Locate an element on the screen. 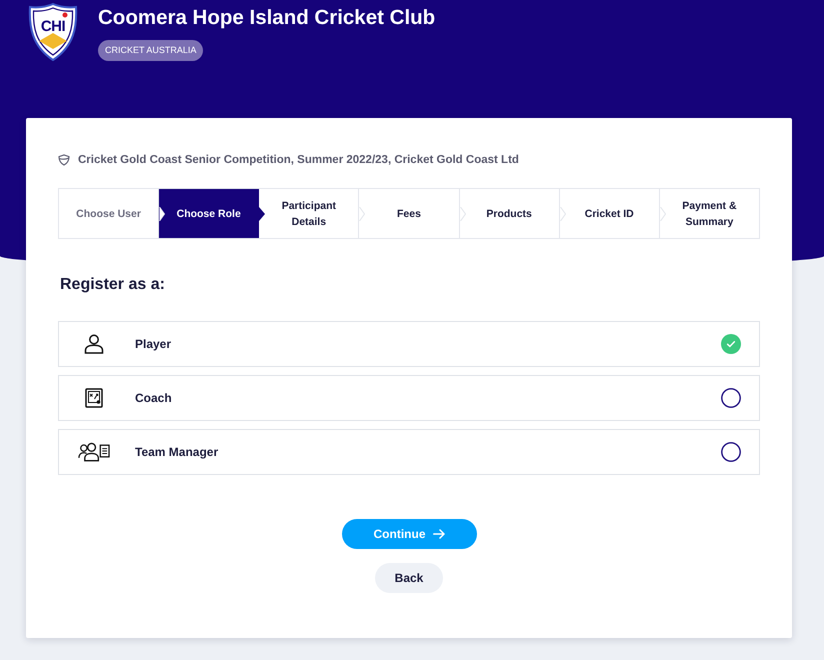 The image size is (824, 660). association-tag: CRICKET AUSTRALIA is located at coordinates (151, 50).